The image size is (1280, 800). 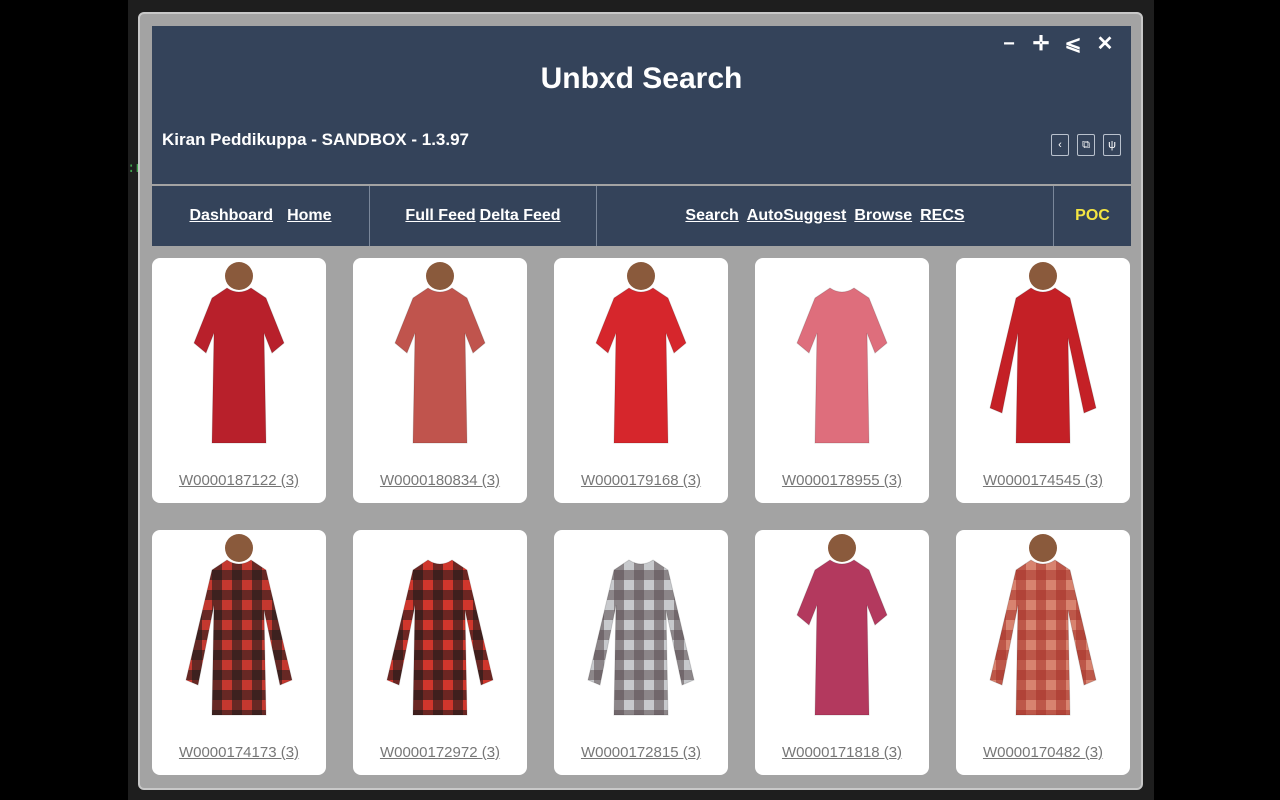 What do you see at coordinates (1073, 44) in the screenshot?
I see `menu-icon: ⩽` at bounding box center [1073, 44].